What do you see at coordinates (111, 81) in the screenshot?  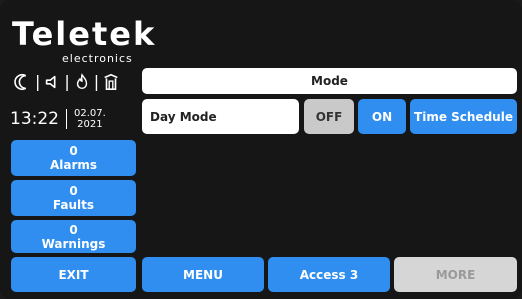 I see `door-icon` at bounding box center [111, 81].